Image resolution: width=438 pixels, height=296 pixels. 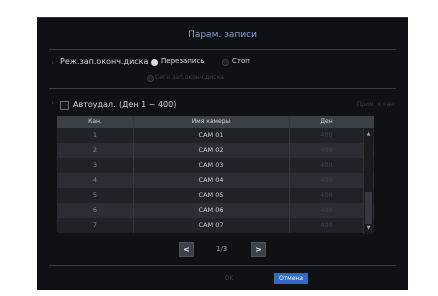 What do you see at coordinates (154, 62) in the screenshot?
I see `radio-overwrite` at bounding box center [154, 62].